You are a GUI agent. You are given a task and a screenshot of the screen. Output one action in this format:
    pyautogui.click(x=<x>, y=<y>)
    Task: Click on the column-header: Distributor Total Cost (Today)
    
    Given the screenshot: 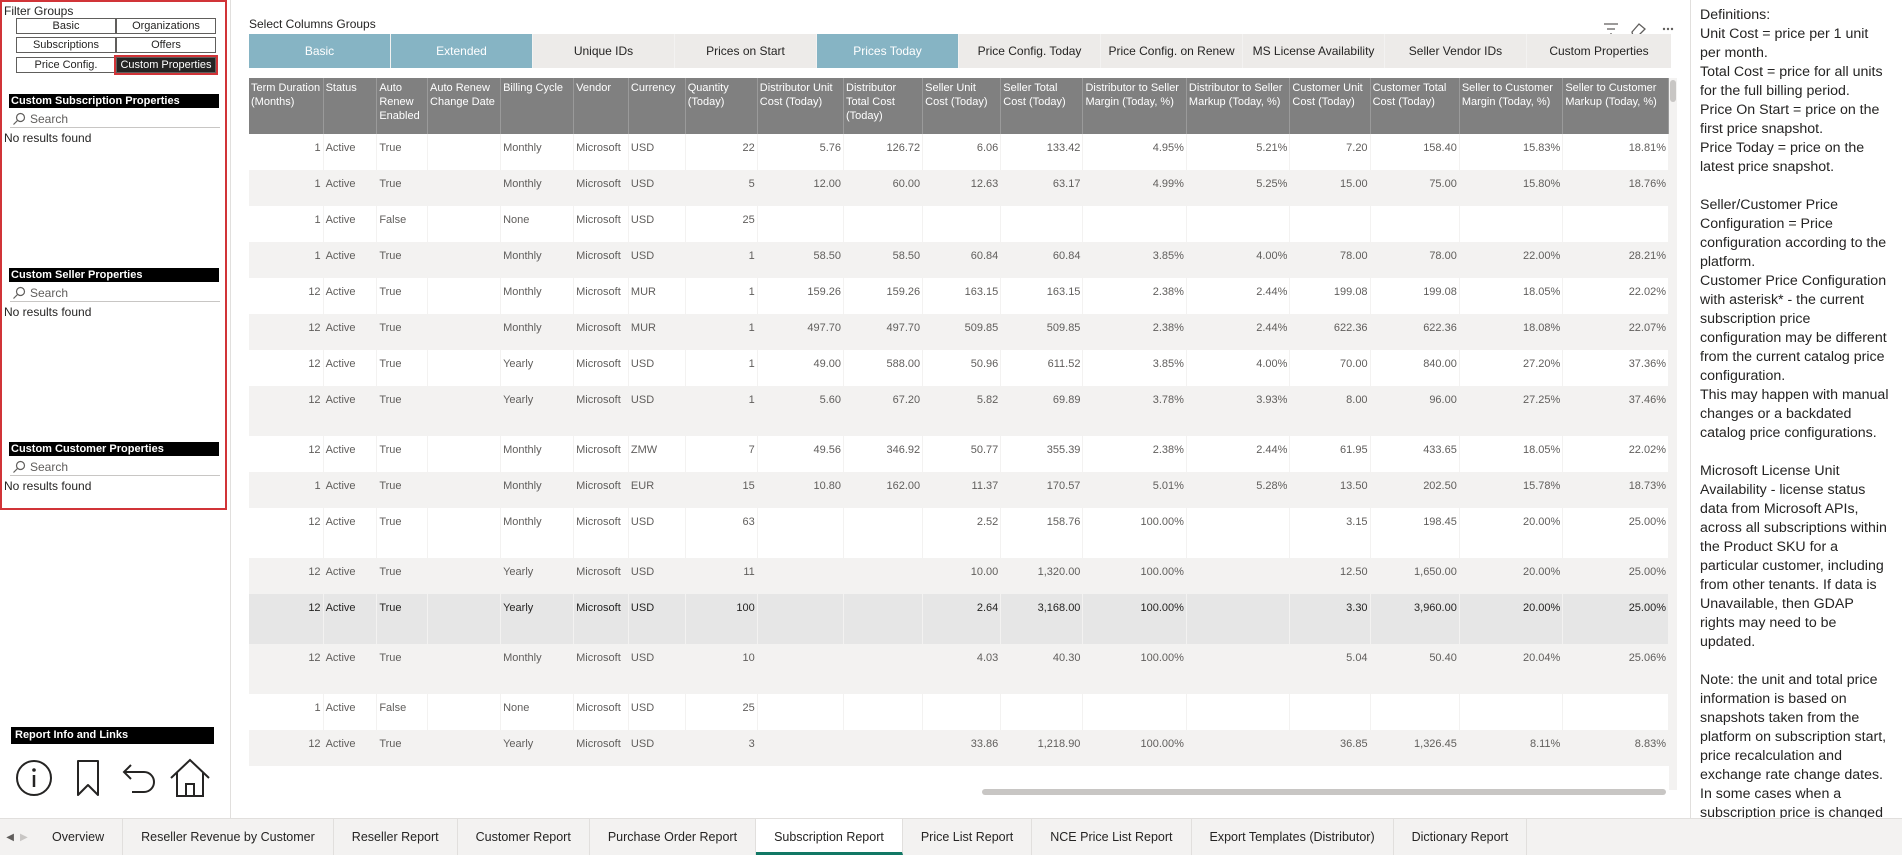 What is the action you would take?
    pyautogui.click(x=883, y=106)
    